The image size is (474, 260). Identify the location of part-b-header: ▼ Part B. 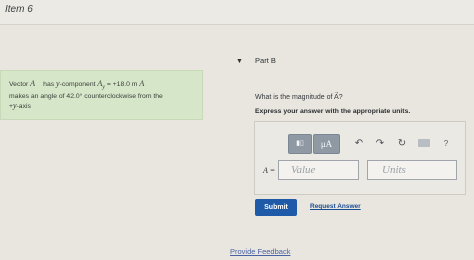
(256, 60).